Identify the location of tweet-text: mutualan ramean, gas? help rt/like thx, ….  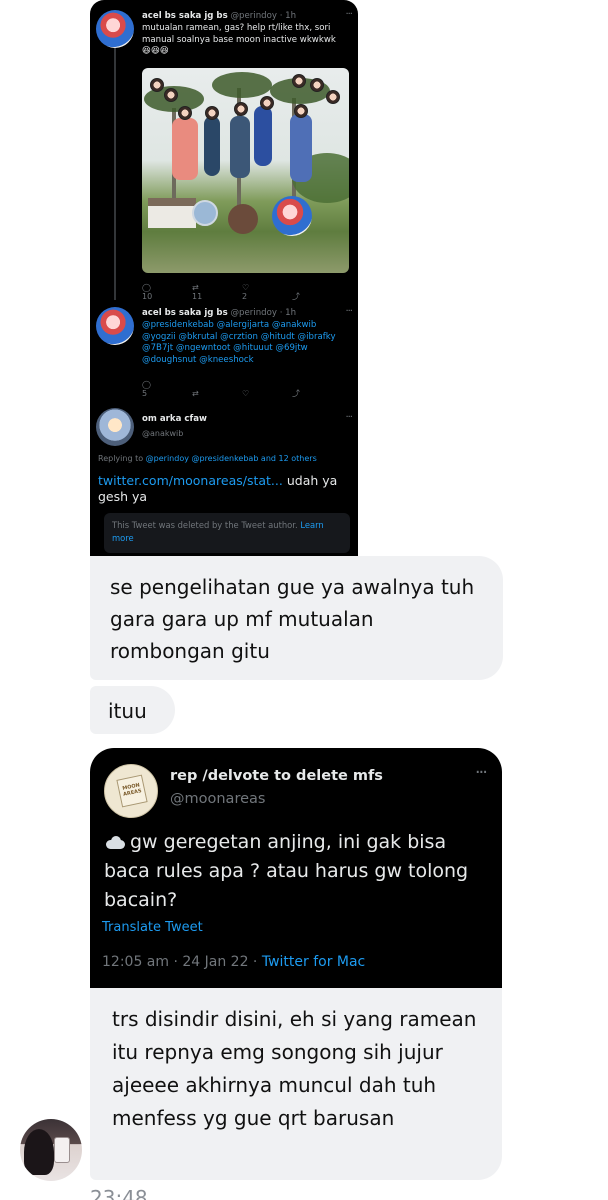
(239, 39).